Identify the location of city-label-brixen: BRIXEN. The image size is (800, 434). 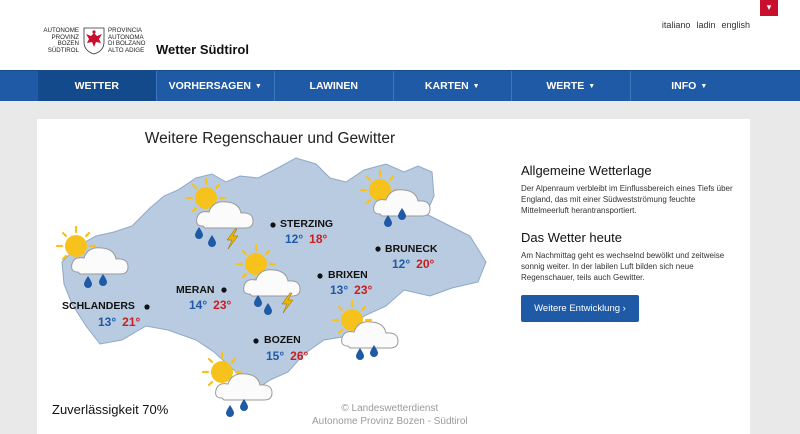
(348, 275).